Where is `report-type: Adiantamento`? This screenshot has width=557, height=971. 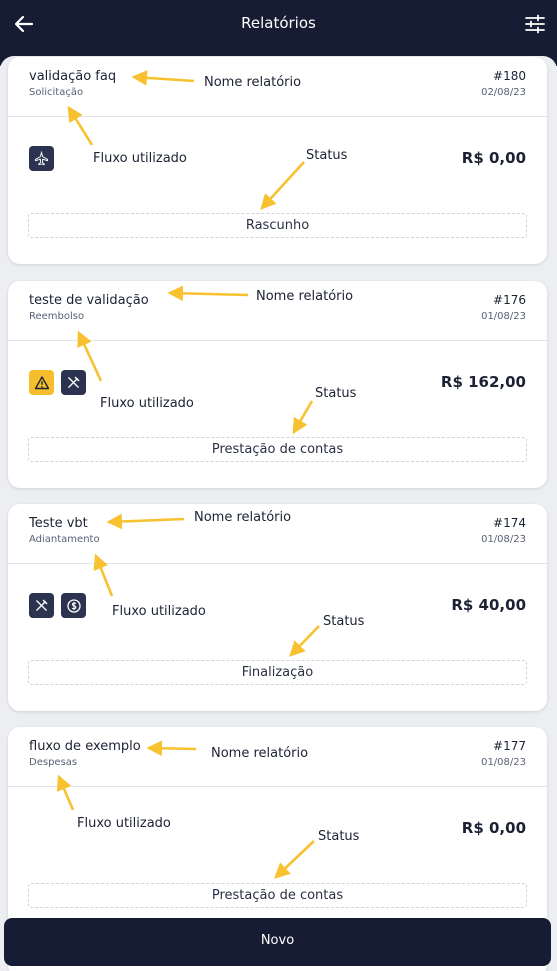 report-type: Adiantamento is located at coordinates (64, 539).